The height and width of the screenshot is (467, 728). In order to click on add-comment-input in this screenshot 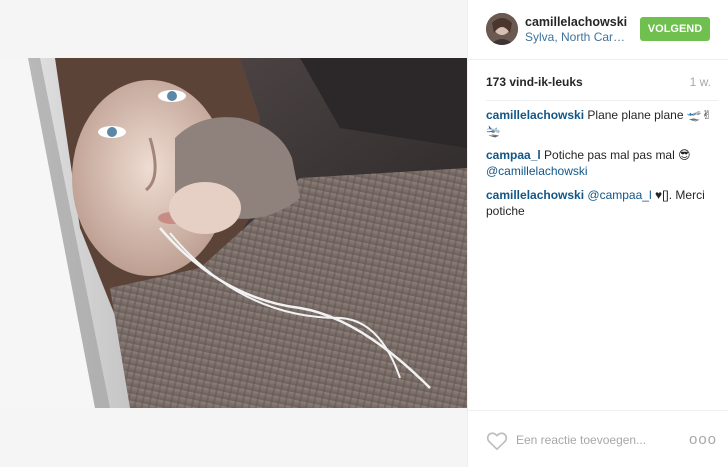, I will do `click(591, 440)`.